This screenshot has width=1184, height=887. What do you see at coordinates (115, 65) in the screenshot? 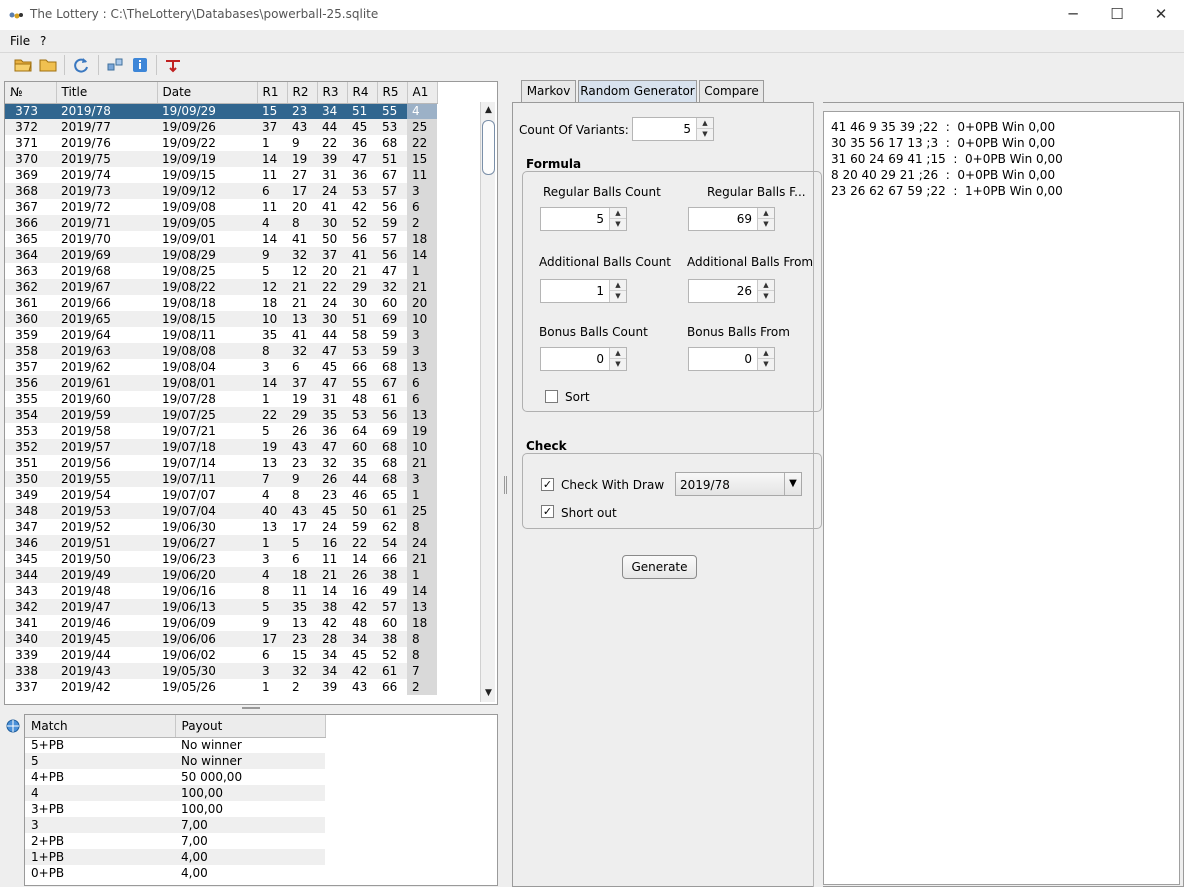
I see `network-icon` at bounding box center [115, 65].